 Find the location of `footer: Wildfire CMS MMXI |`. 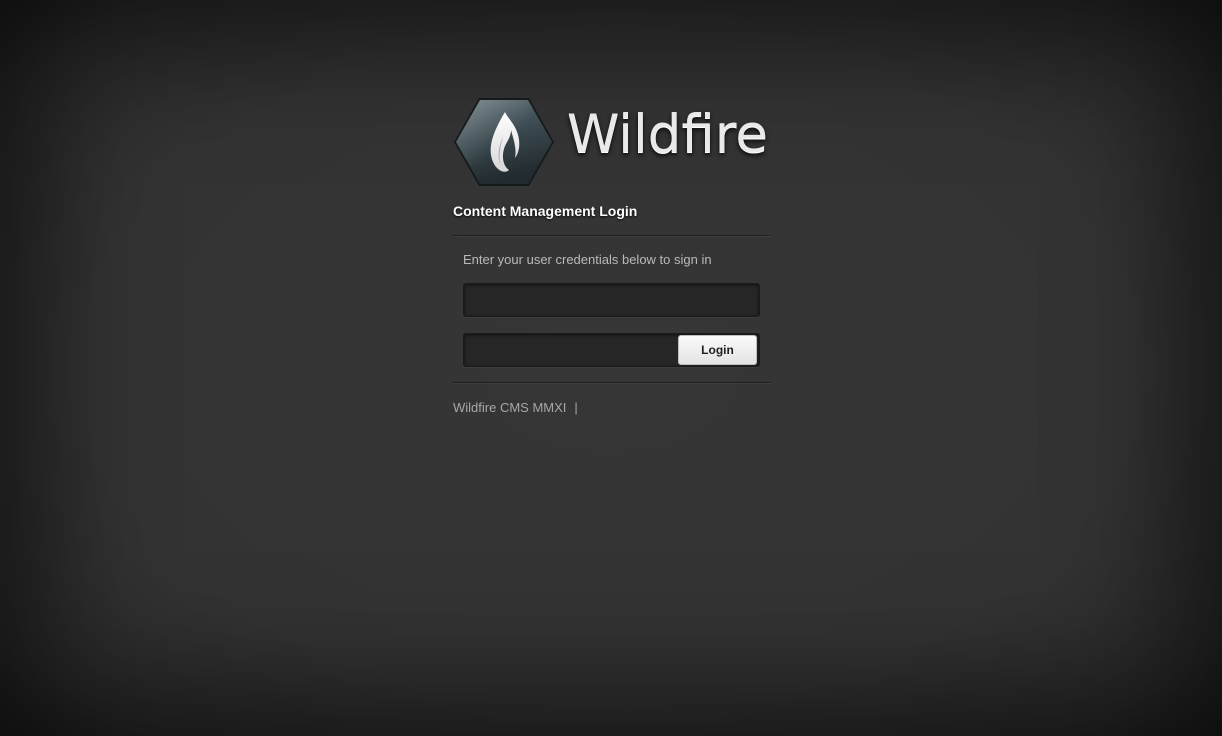

footer: Wildfire CMS MMXI | is located at coordinates (515, 407).